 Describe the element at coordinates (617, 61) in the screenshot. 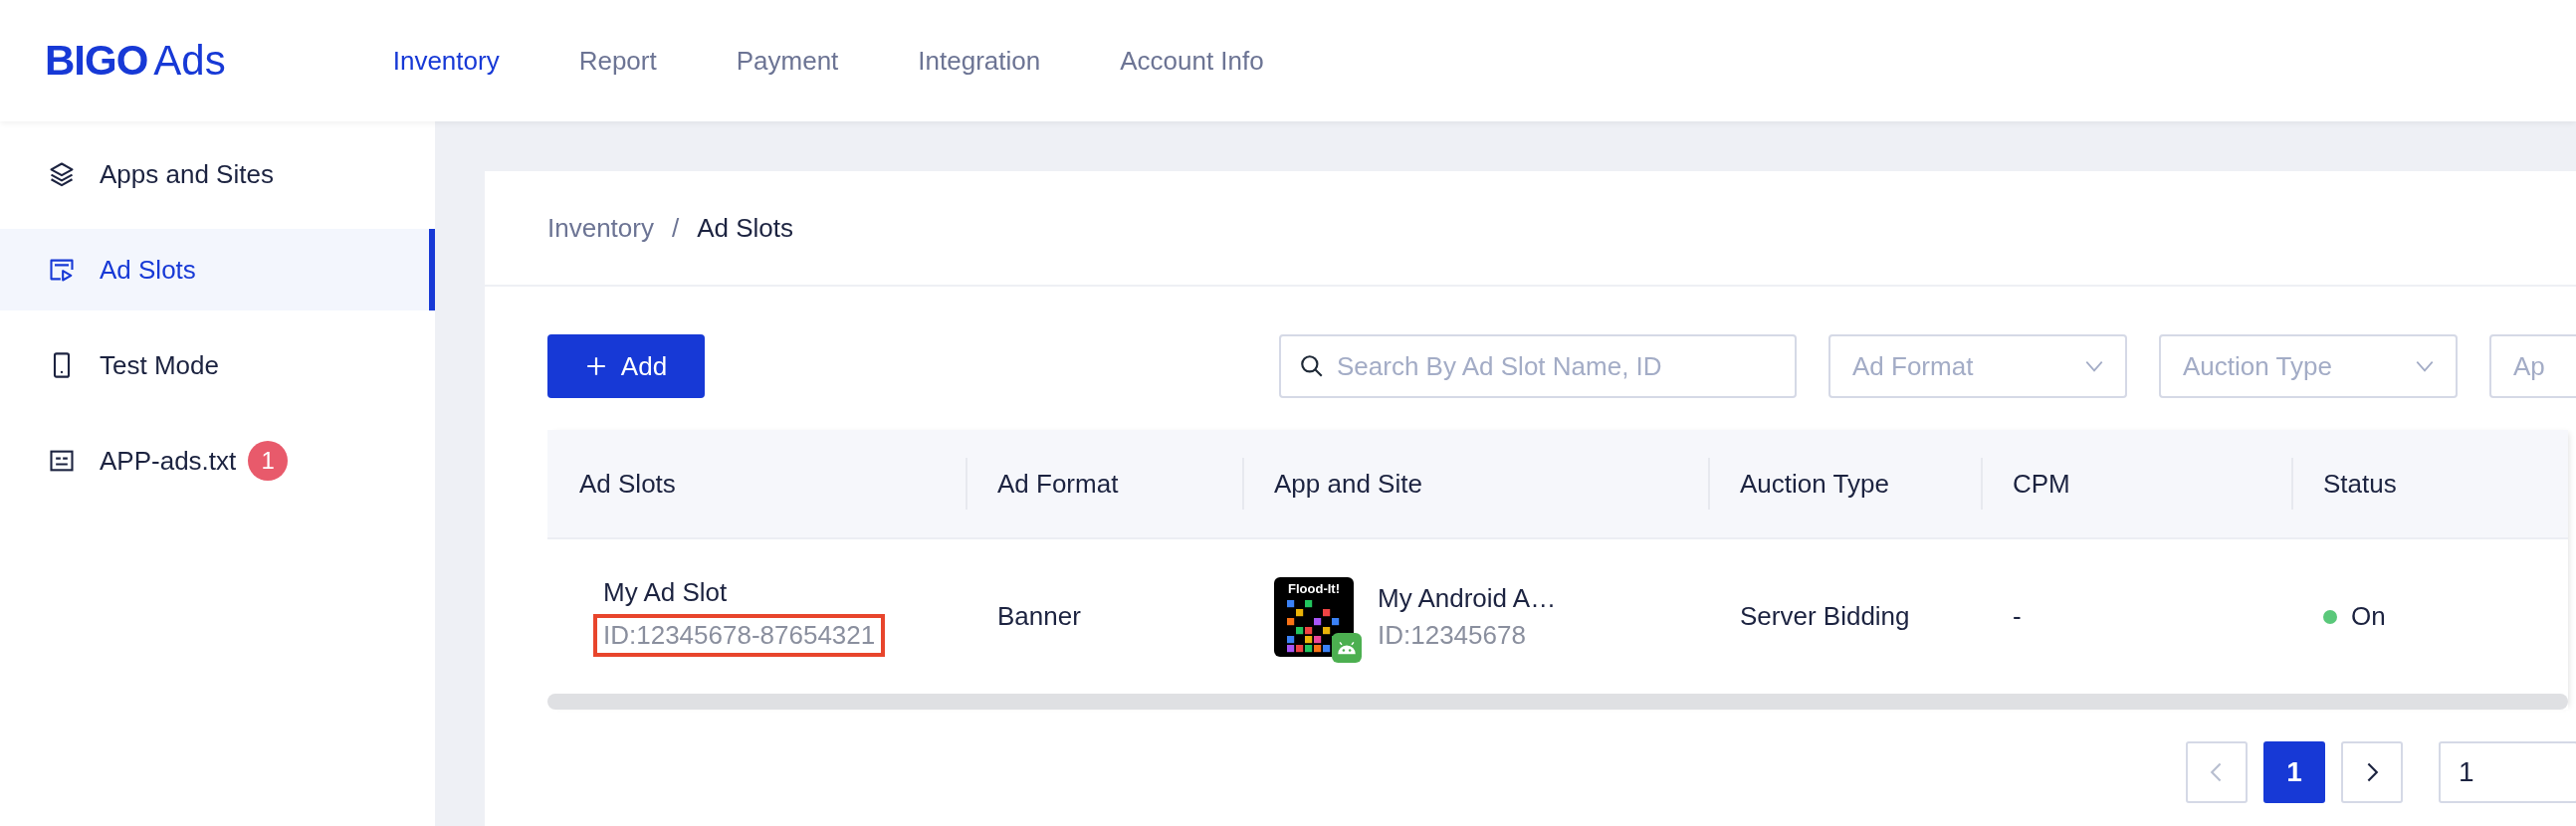

I see `nav-tab: Report` at that location.